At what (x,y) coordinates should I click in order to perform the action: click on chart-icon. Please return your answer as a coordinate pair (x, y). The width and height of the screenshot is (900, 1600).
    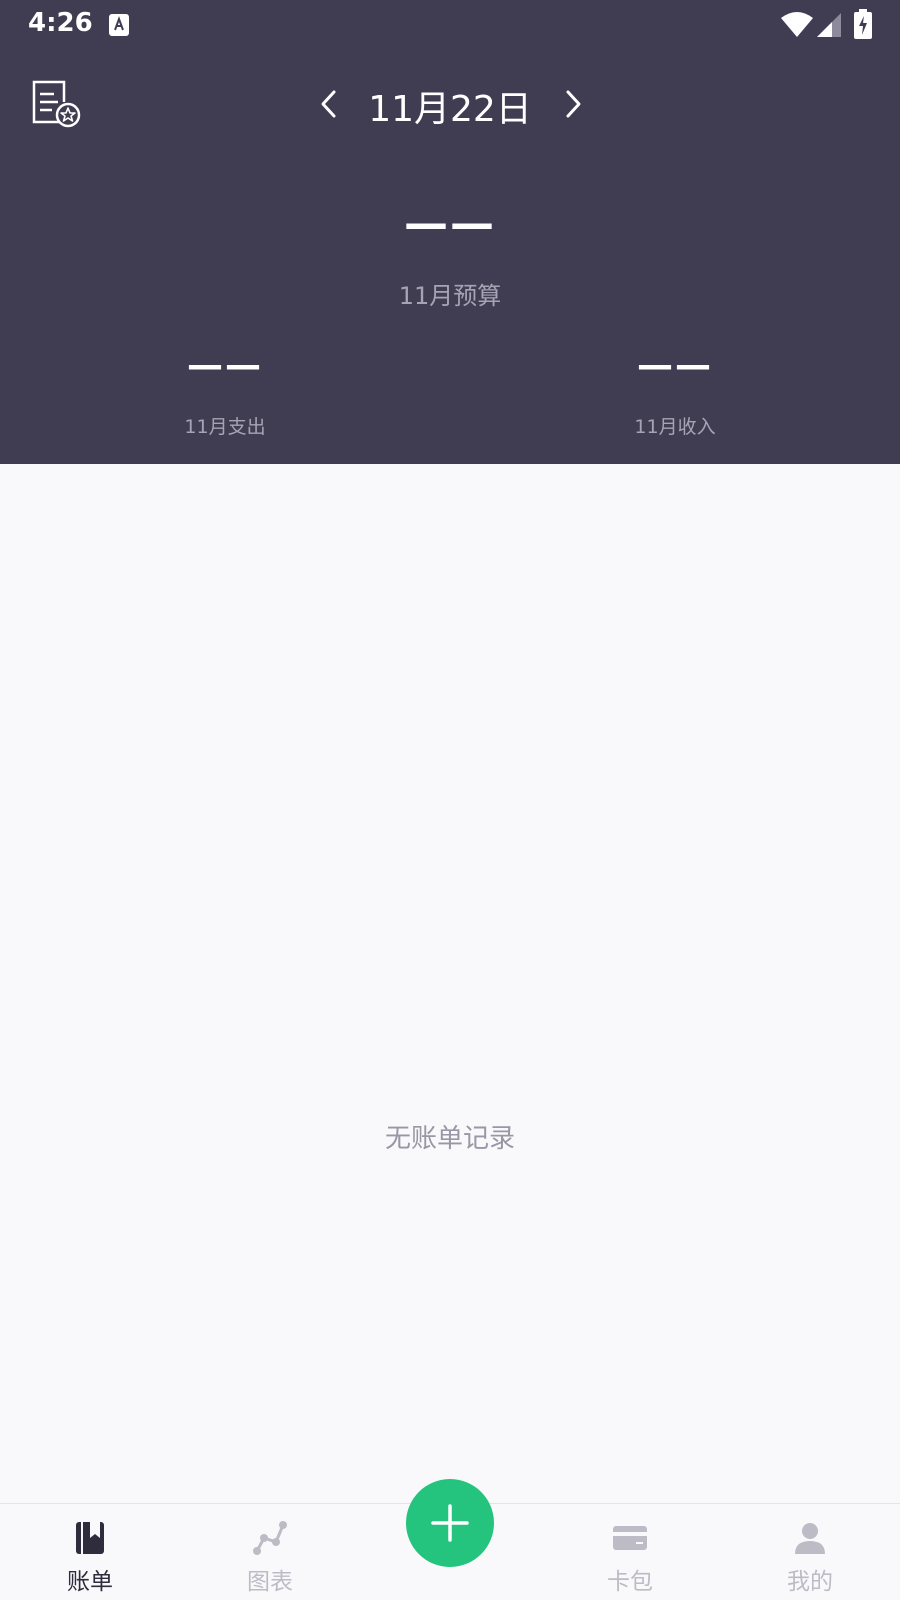
    Looking at the image, I should click on (270, 1538).